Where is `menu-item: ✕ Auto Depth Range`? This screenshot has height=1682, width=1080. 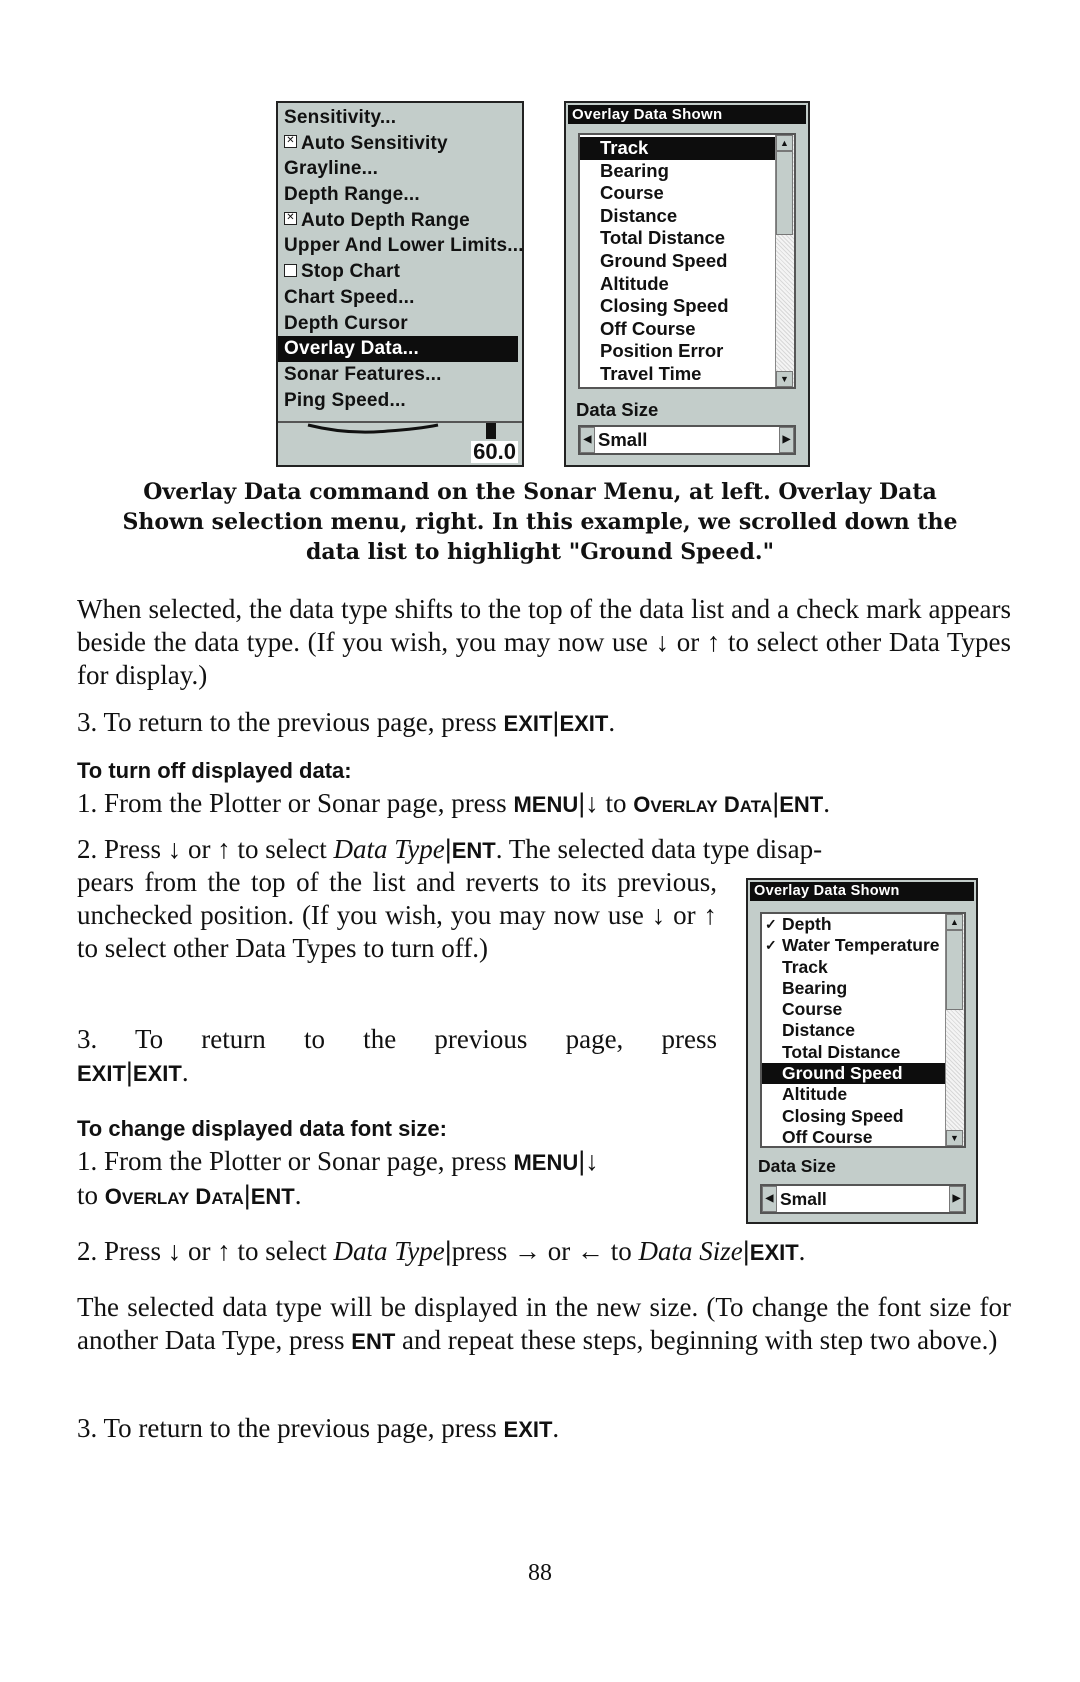
menu-item: ✕ Auto Depth Range is located at coordinates (400, 221).